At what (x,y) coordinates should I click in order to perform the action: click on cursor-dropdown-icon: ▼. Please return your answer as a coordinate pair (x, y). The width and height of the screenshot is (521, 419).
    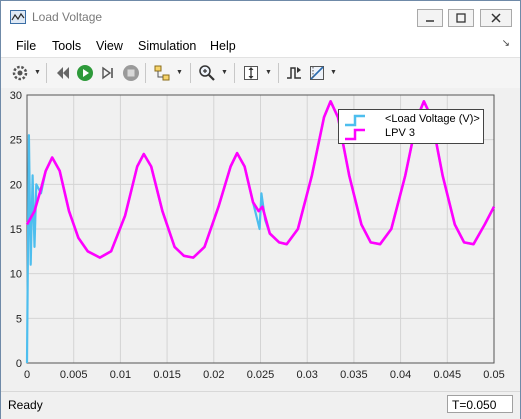
    Looking at the image, I should click on (333, 72).